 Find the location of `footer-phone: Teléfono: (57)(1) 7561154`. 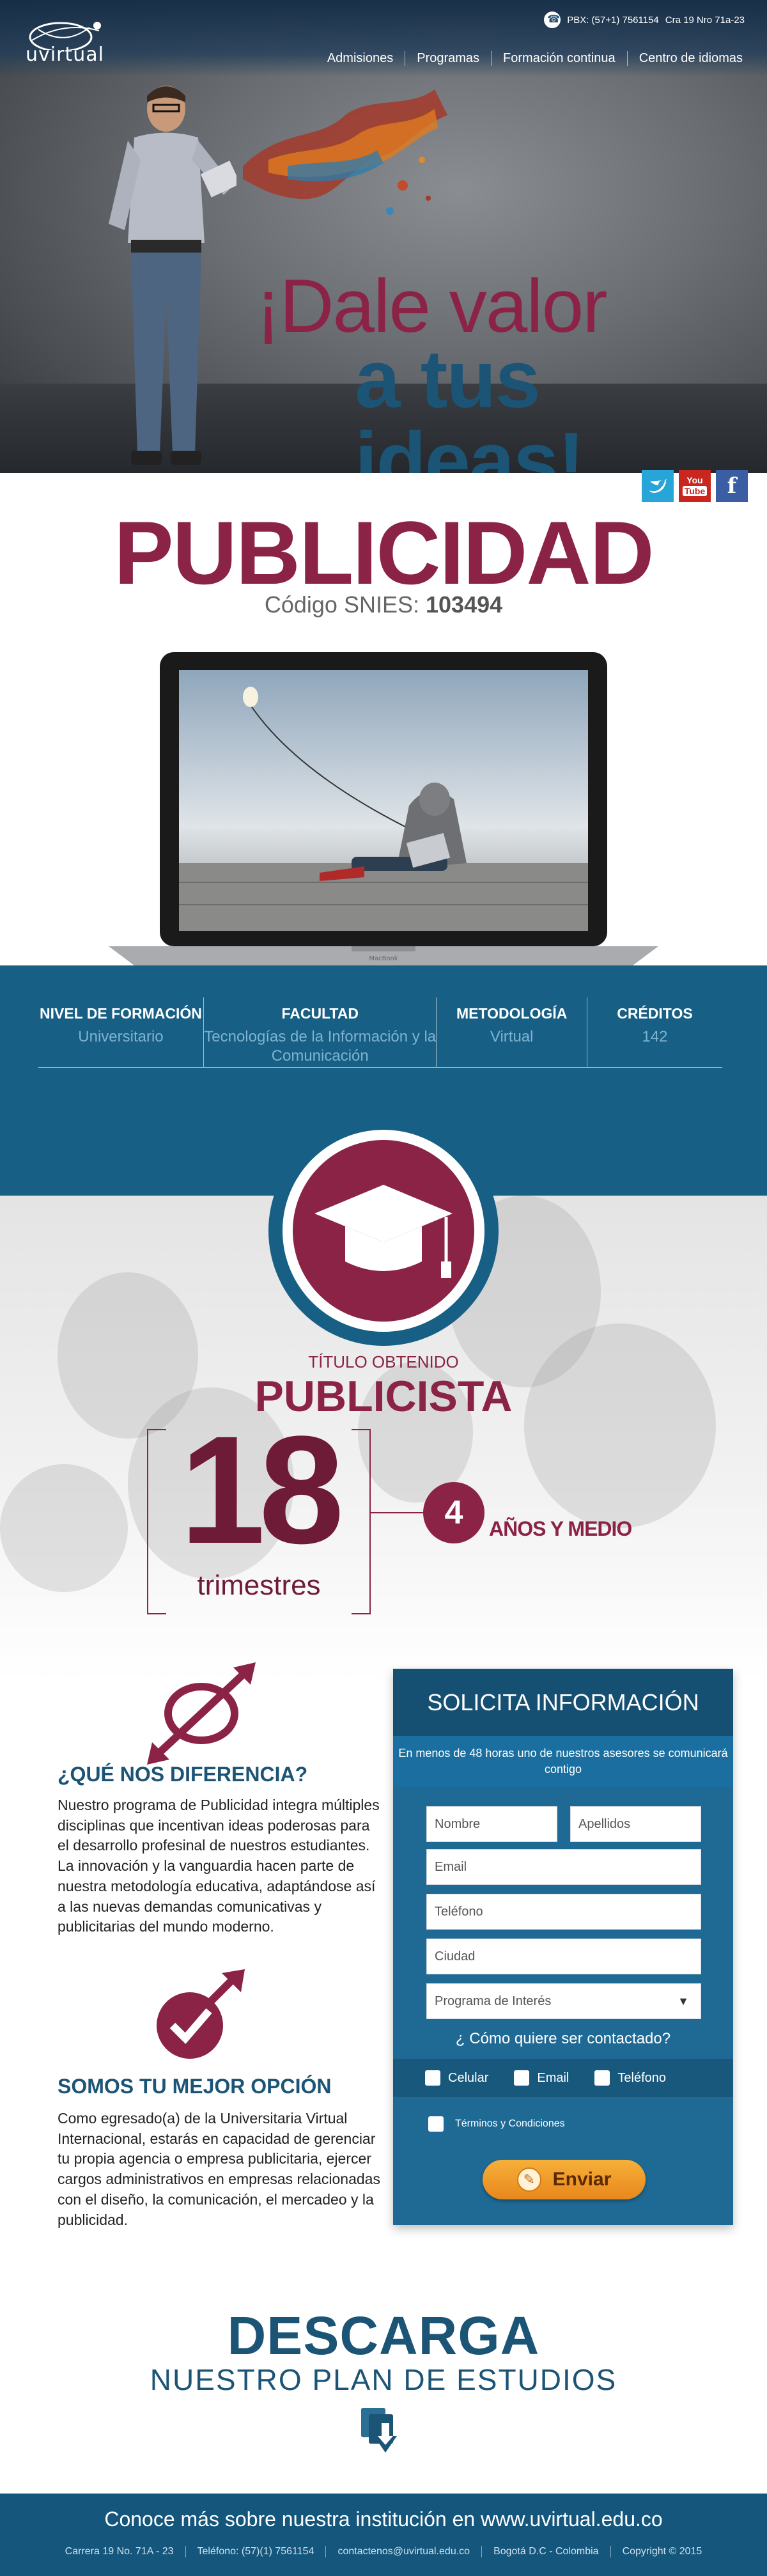

footer-phone: Teléfono: (57)(1) 7561154 is located at coordinates (255, 2551).